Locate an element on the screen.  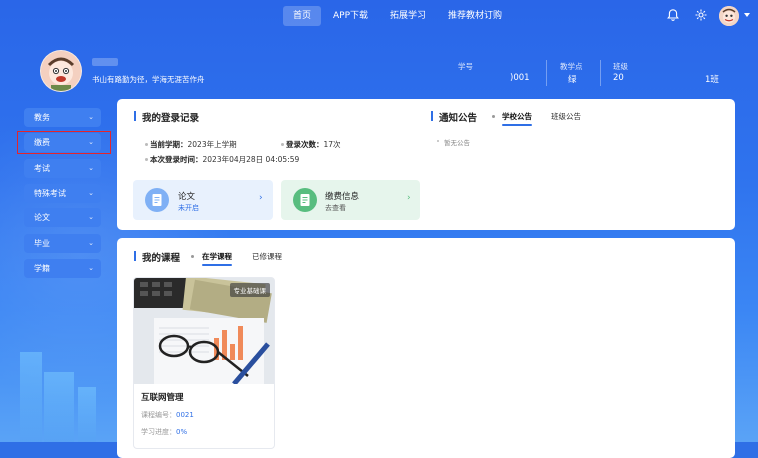
course-progress-label: 学习进度： is located at coordinates (158, 432).